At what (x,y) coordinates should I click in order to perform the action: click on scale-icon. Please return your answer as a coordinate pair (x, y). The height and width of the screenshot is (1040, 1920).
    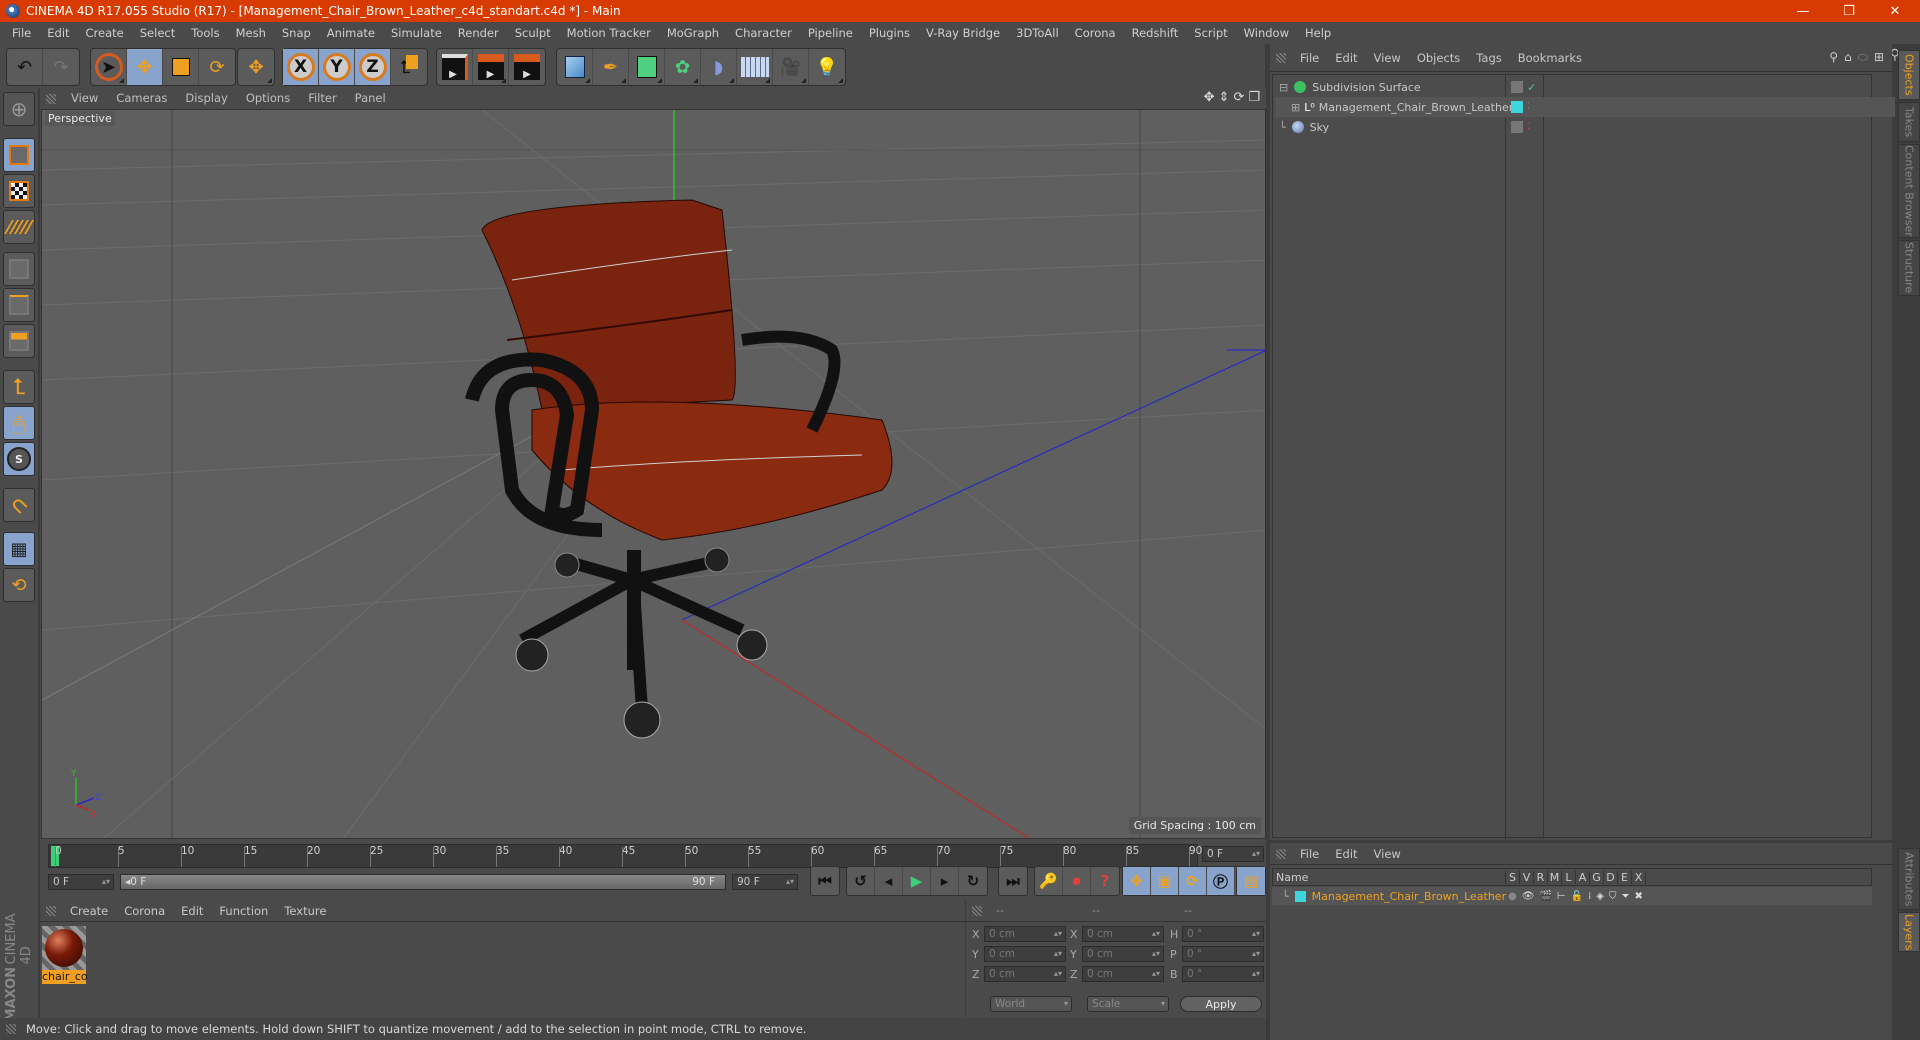
    Looking at the image, I should click on (181, 67).